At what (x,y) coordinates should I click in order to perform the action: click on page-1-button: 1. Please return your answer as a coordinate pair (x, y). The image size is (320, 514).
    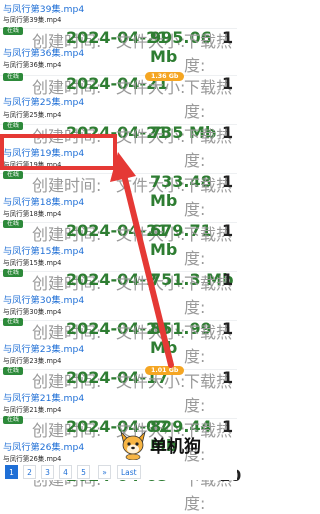
    Looking at the image, I should click on (11, 472).